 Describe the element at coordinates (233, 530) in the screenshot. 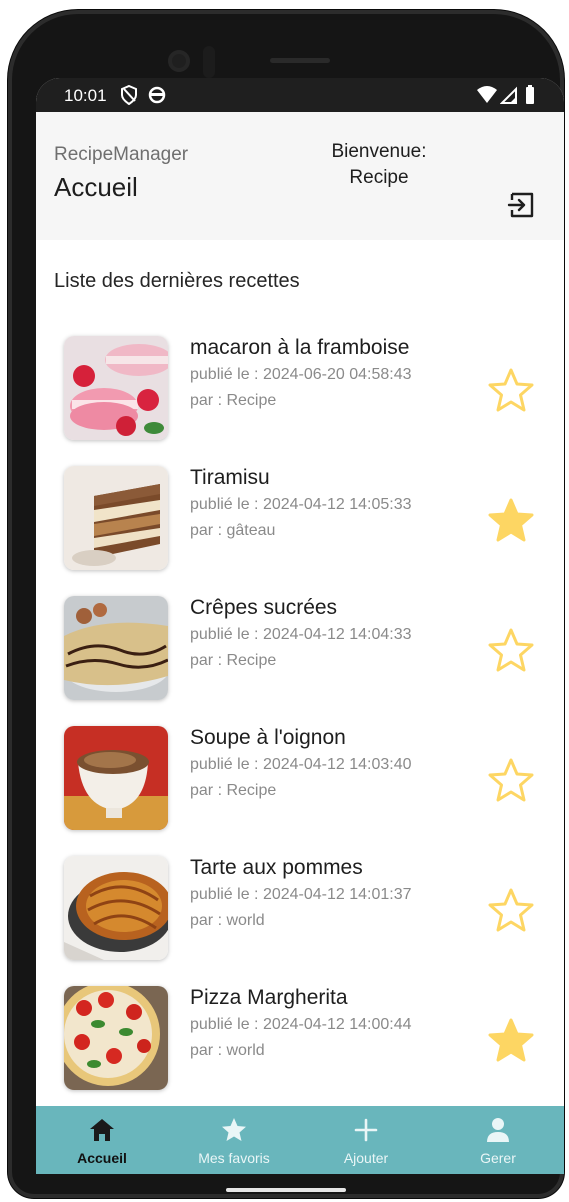

I see `recipe-author: par : gâteau` at that location.